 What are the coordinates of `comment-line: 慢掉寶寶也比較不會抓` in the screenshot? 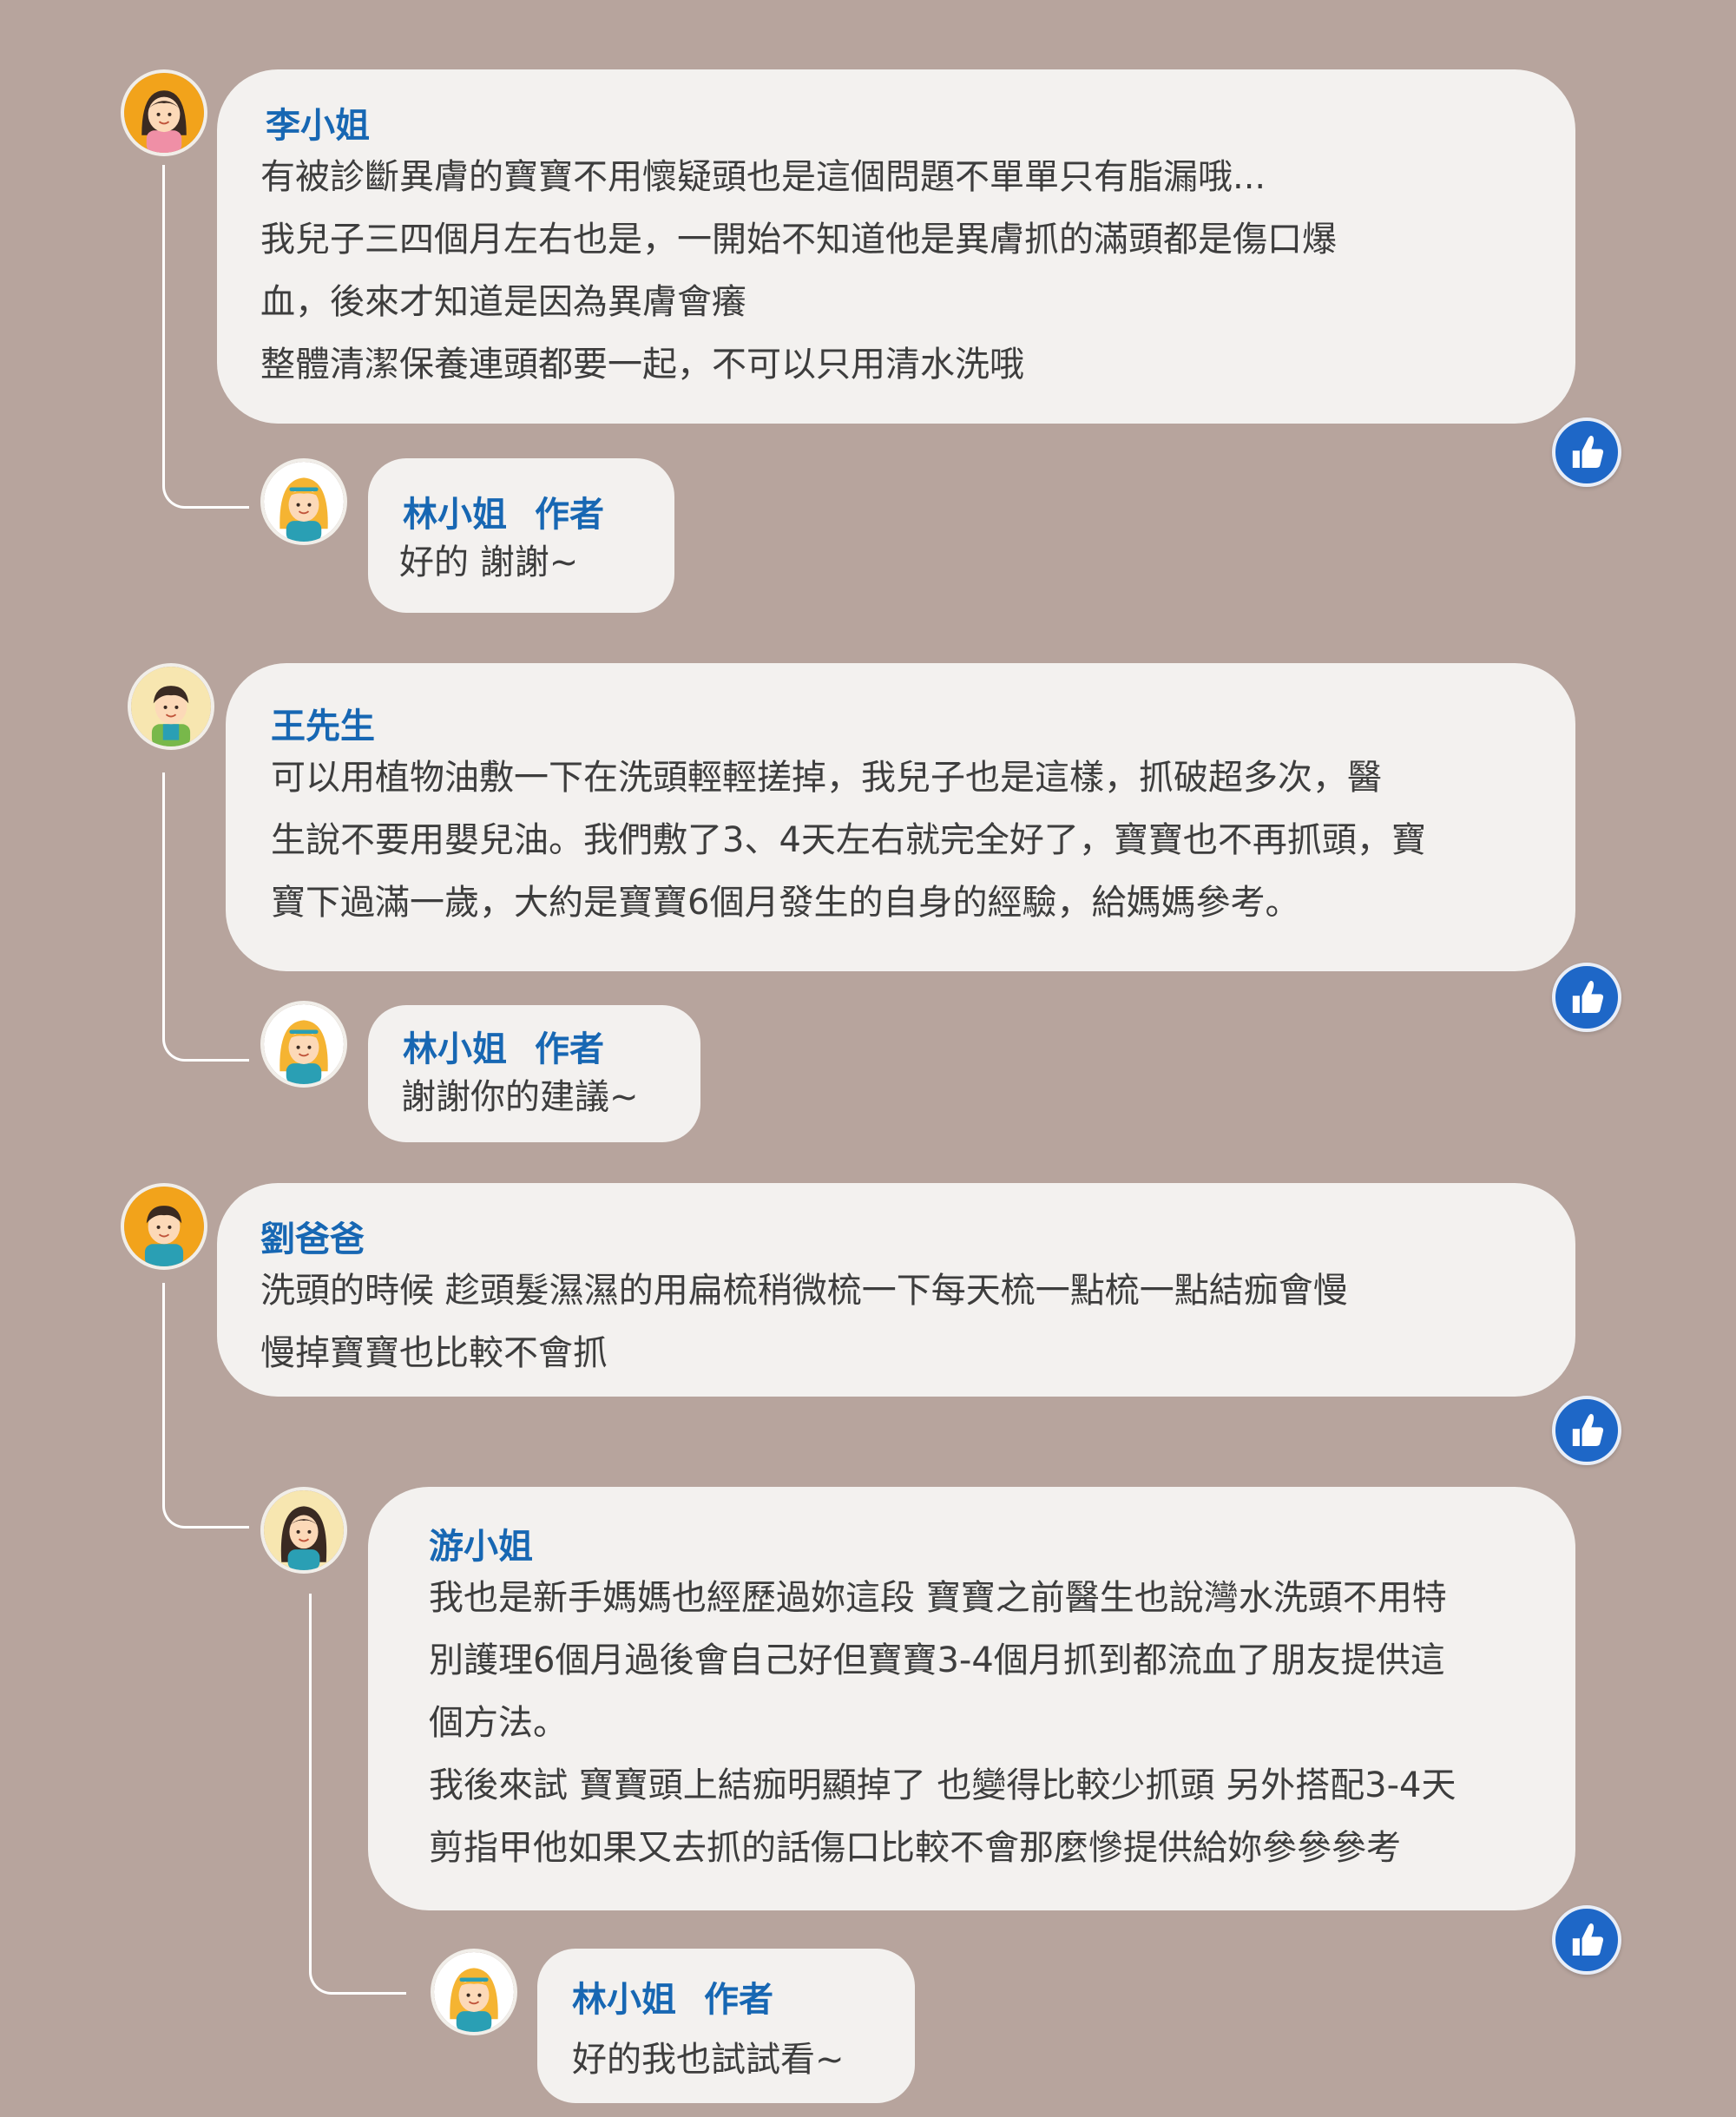 It's located at (434, 1353).